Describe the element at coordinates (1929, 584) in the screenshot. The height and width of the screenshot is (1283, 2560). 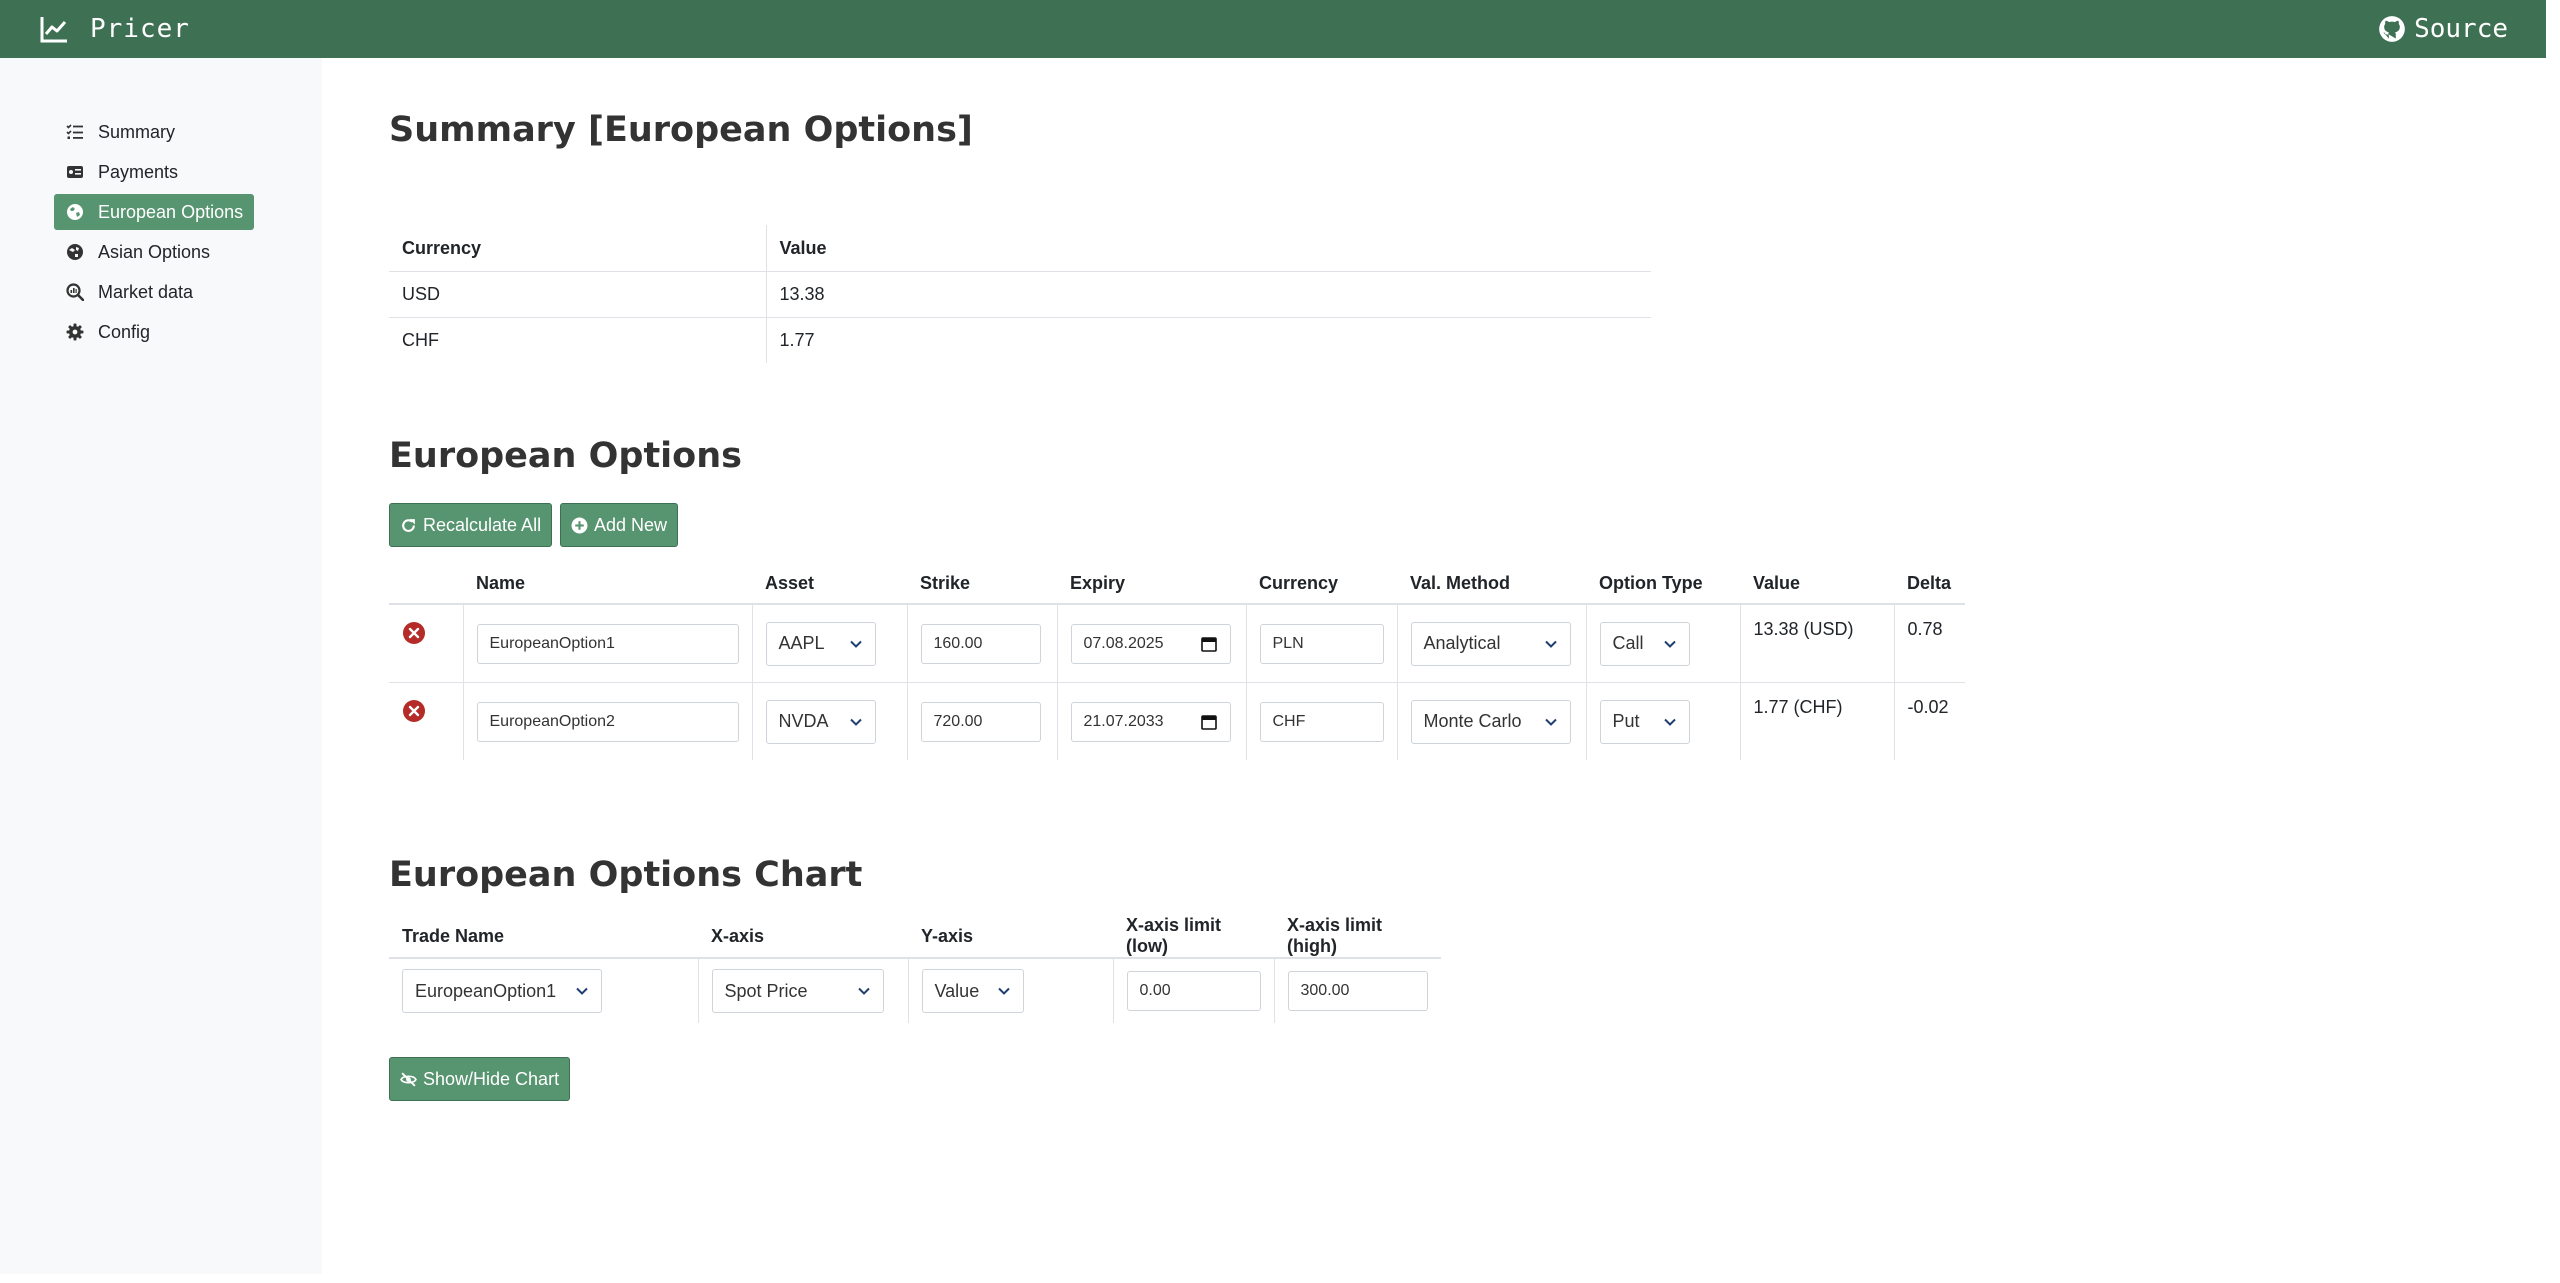
I see `column-header: Delta` at that location.